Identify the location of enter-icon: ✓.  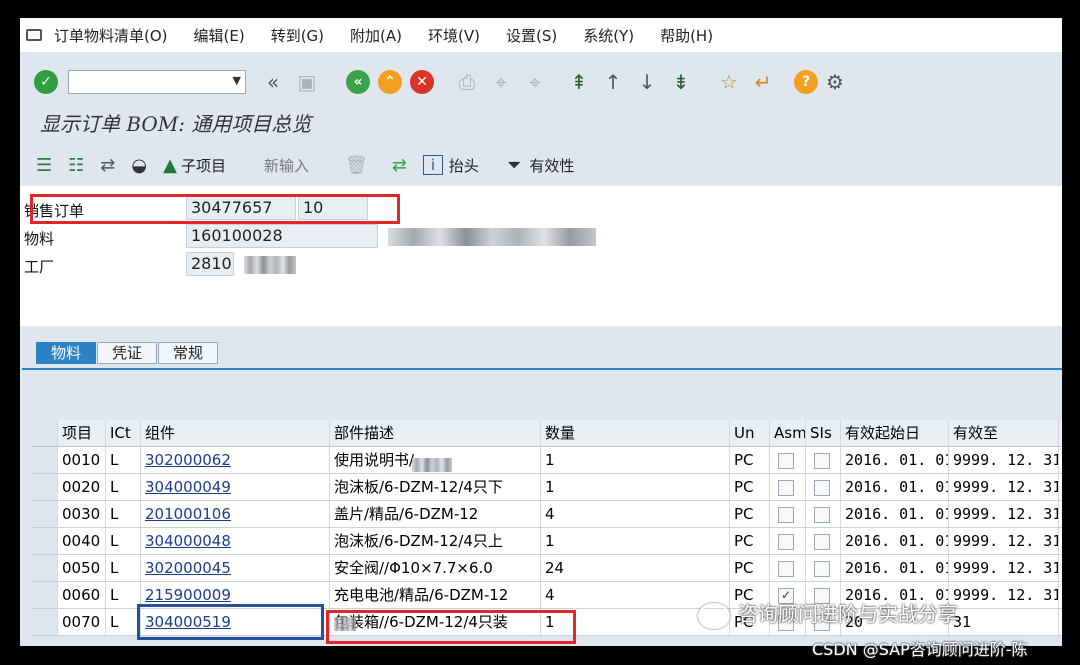
(46, 82).